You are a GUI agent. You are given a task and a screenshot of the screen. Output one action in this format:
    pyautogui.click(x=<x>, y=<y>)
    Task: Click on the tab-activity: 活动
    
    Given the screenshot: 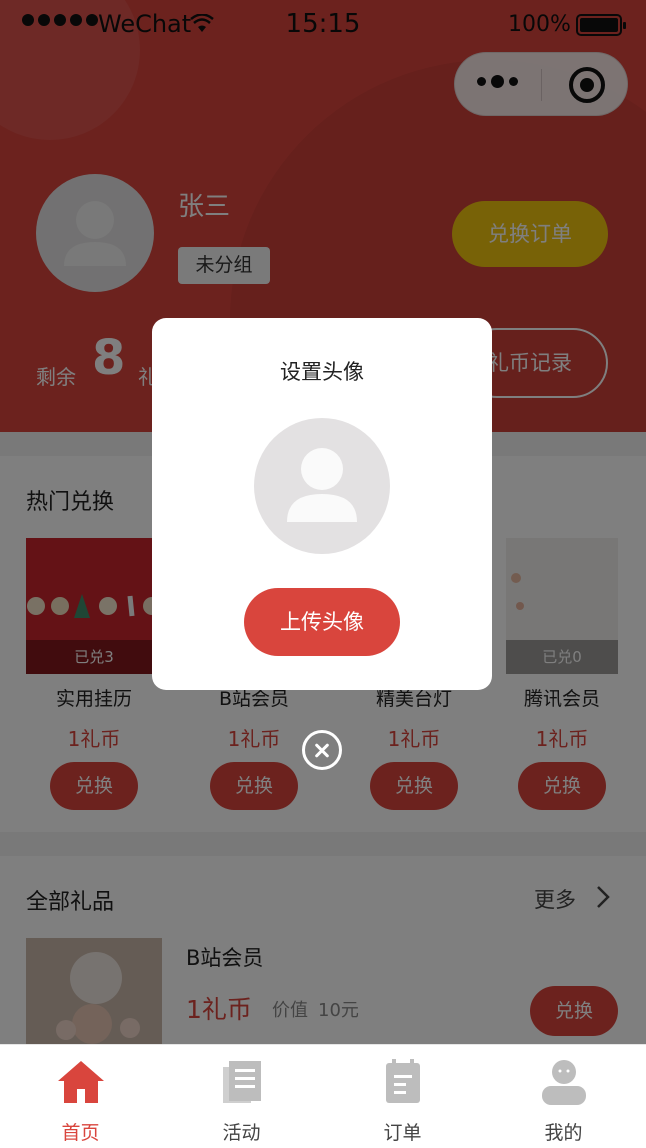 What is the action you would take?
    pyautogui.click(x=241, y=1096)
    